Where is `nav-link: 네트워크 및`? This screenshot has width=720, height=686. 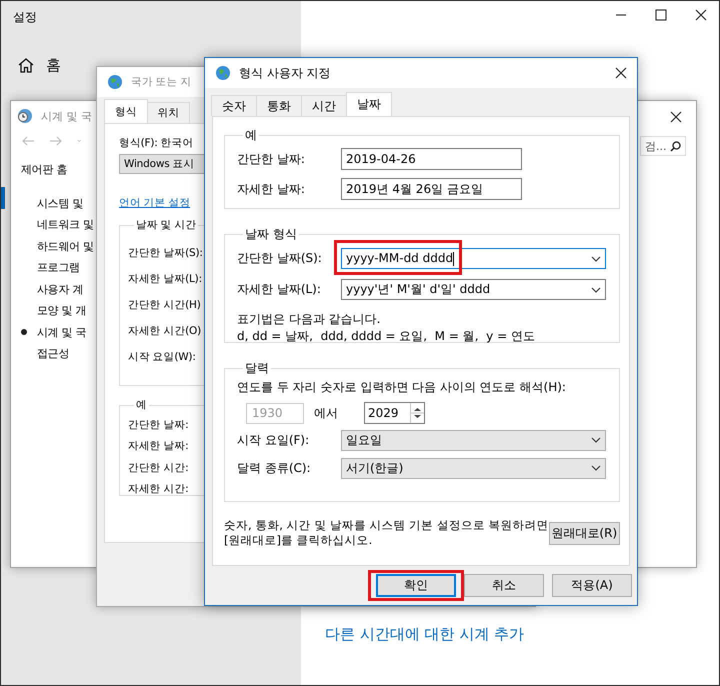
nav-link: 네트워크 및 is located at coordinates (57, 225).